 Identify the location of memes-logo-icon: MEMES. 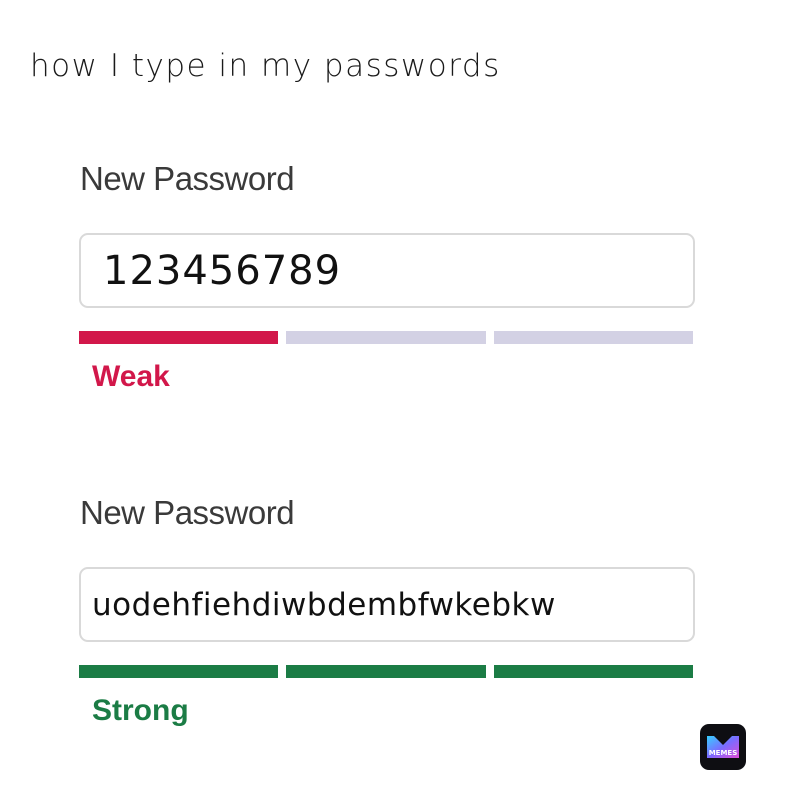
(723, 747).